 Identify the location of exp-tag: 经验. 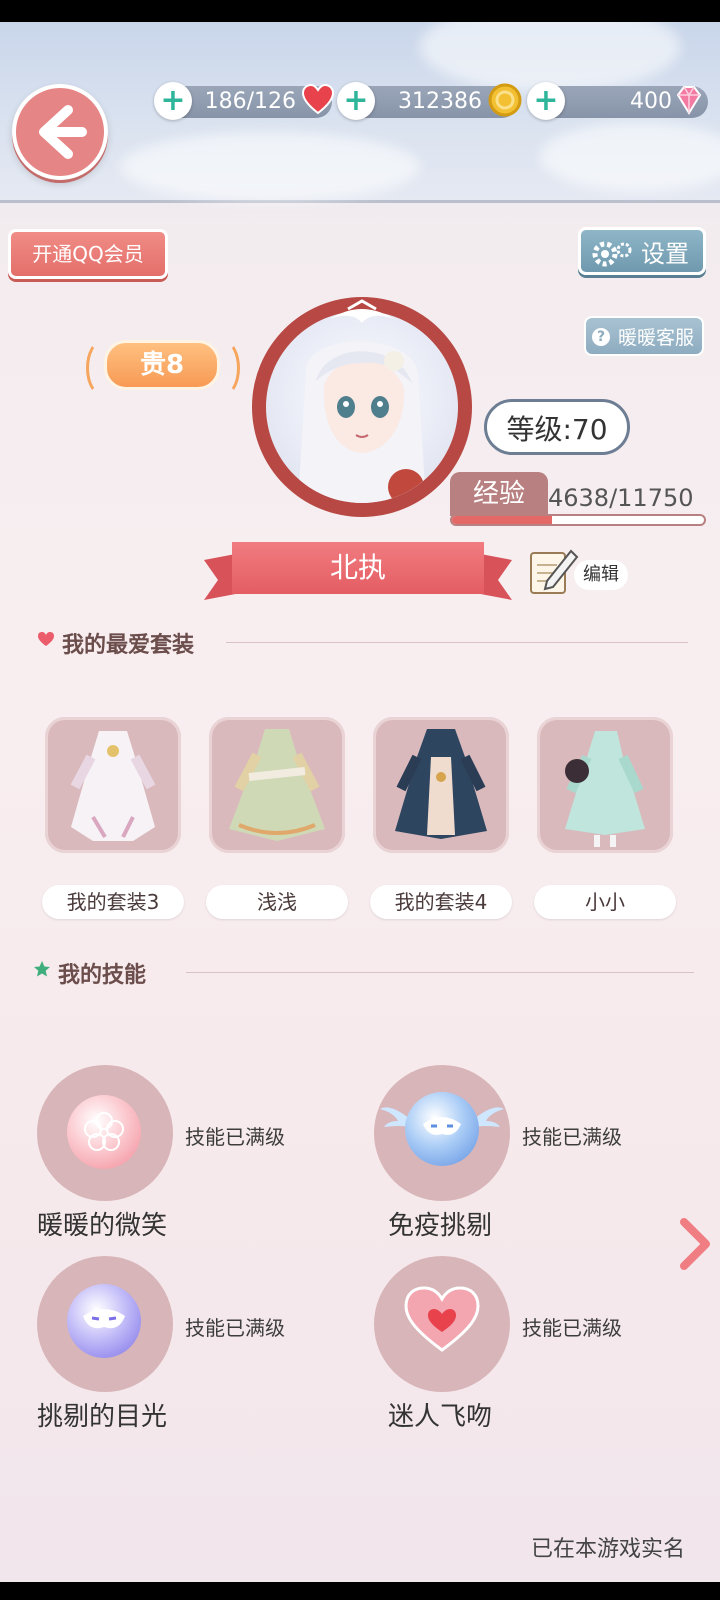
(499, 494).